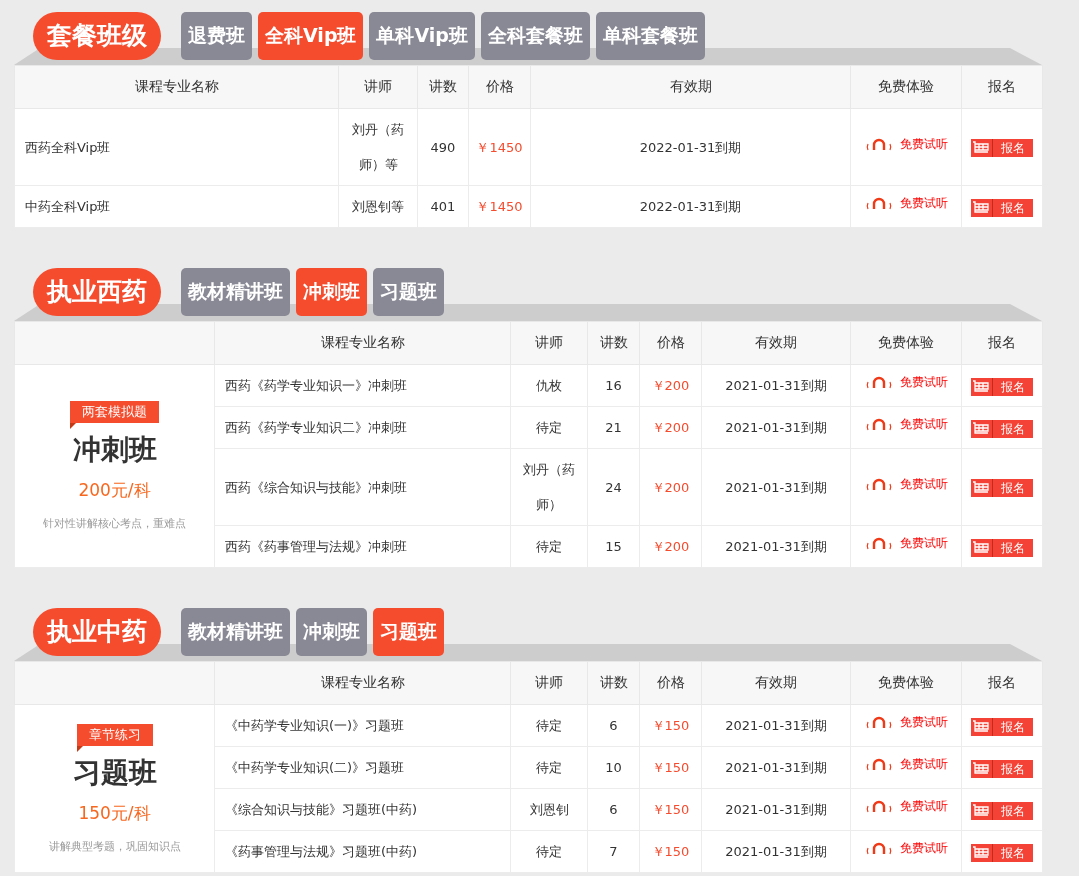 Image resolution: width=1079 pixels, height=876 pixels. What do you see at coordinates (613, 427) in the screenshot?
I see `lesson-count: 21` at bounding box center [613, 427].